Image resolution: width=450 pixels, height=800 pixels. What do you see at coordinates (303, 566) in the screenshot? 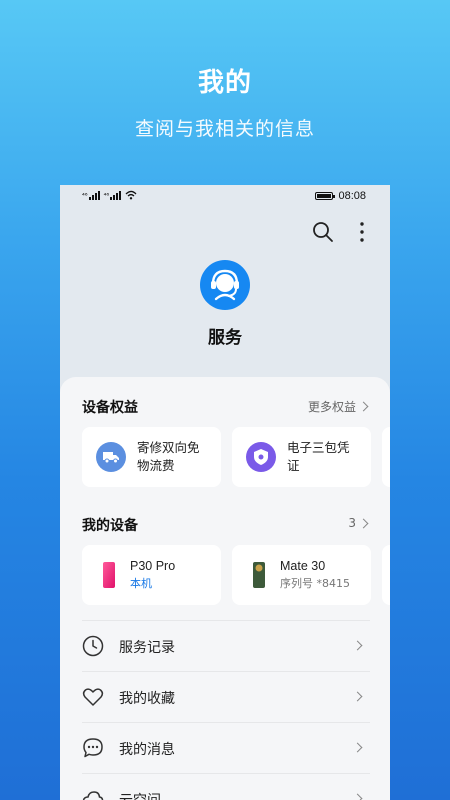
I see `device-name: Mate 30` at bounding box center [303, 566].